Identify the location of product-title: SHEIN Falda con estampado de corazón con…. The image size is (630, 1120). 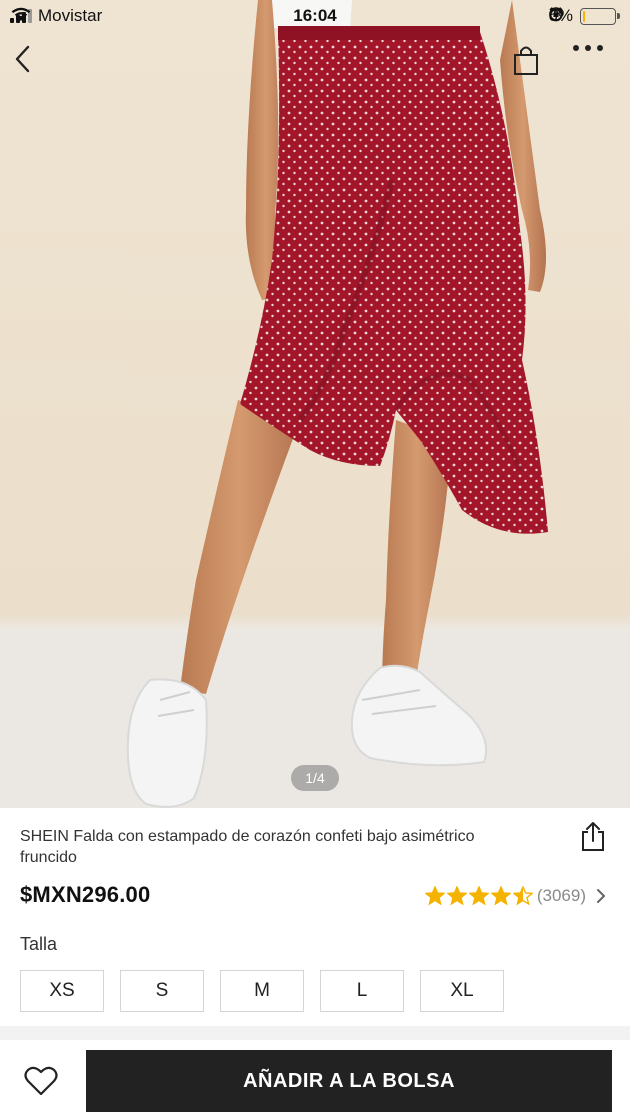
(247, 847).